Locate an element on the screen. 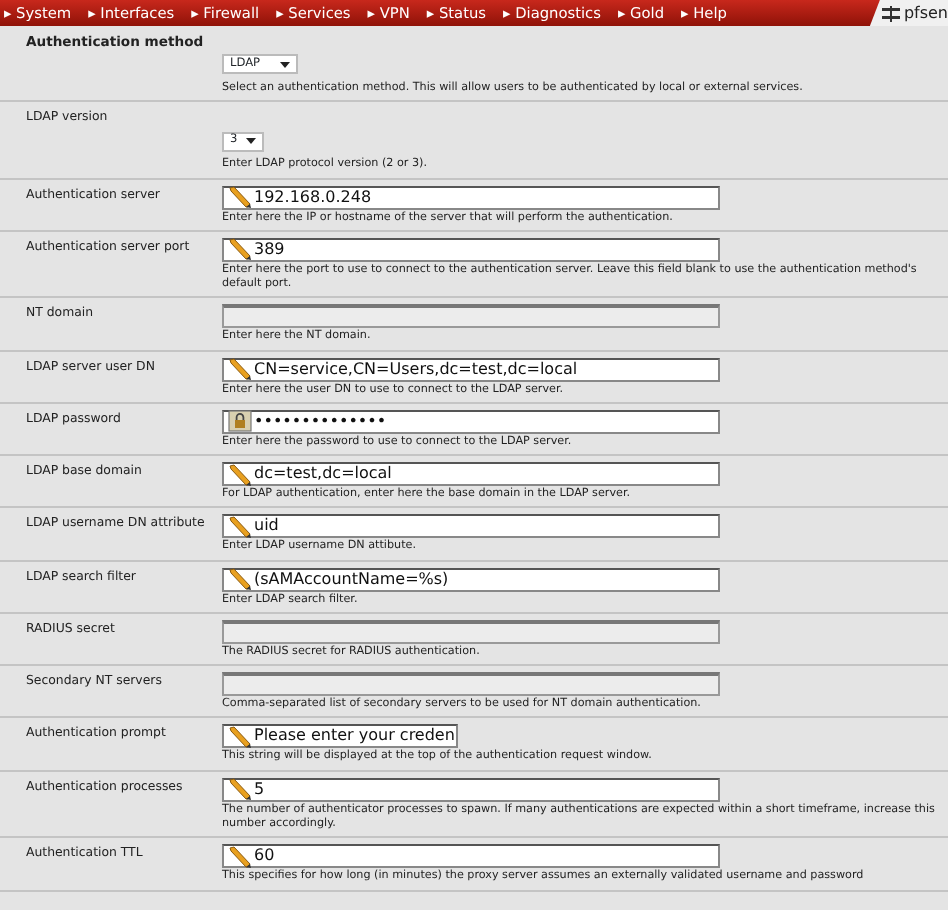  logo-icon is located at coordinates (890, 13).